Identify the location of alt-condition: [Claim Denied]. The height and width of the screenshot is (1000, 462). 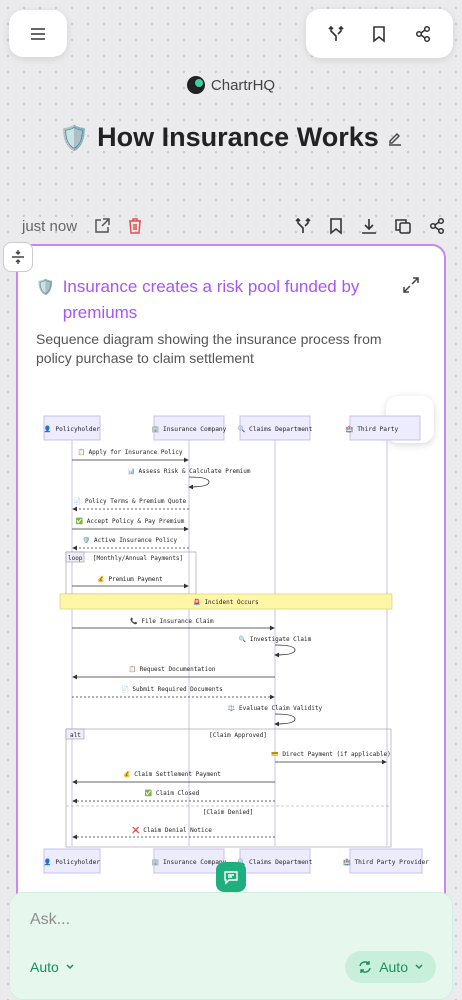
(228, 812).